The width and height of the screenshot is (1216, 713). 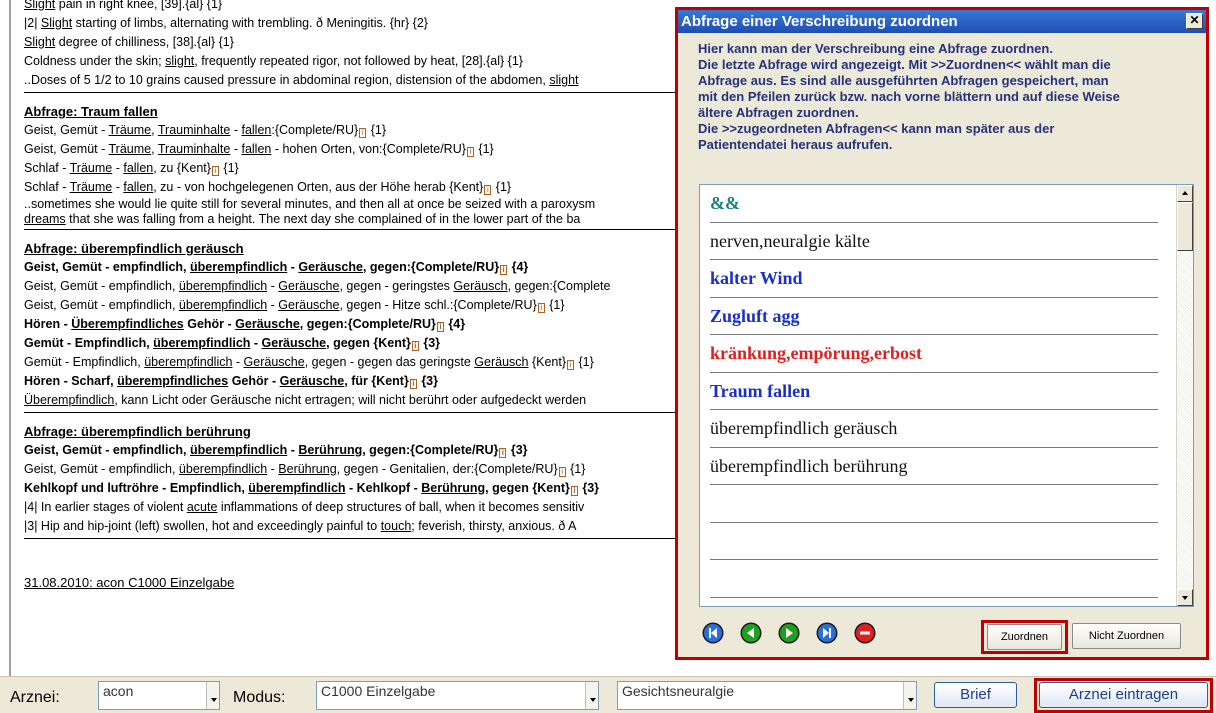 What do you see at coordinates (1185, 193) in the screenshot?
I see `scroll-up-icon` at bounding box center [1185, 193].